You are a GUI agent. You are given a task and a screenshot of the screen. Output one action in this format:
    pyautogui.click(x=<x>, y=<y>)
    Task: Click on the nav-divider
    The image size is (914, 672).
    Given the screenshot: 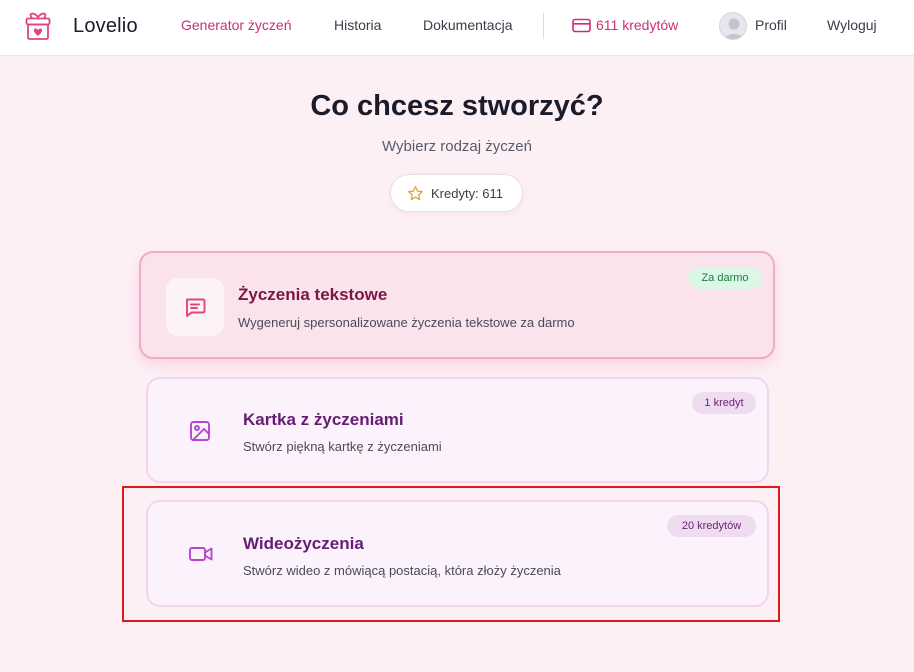 What is the action you would take?
    pyautogui.click(x=543, y=26)
    